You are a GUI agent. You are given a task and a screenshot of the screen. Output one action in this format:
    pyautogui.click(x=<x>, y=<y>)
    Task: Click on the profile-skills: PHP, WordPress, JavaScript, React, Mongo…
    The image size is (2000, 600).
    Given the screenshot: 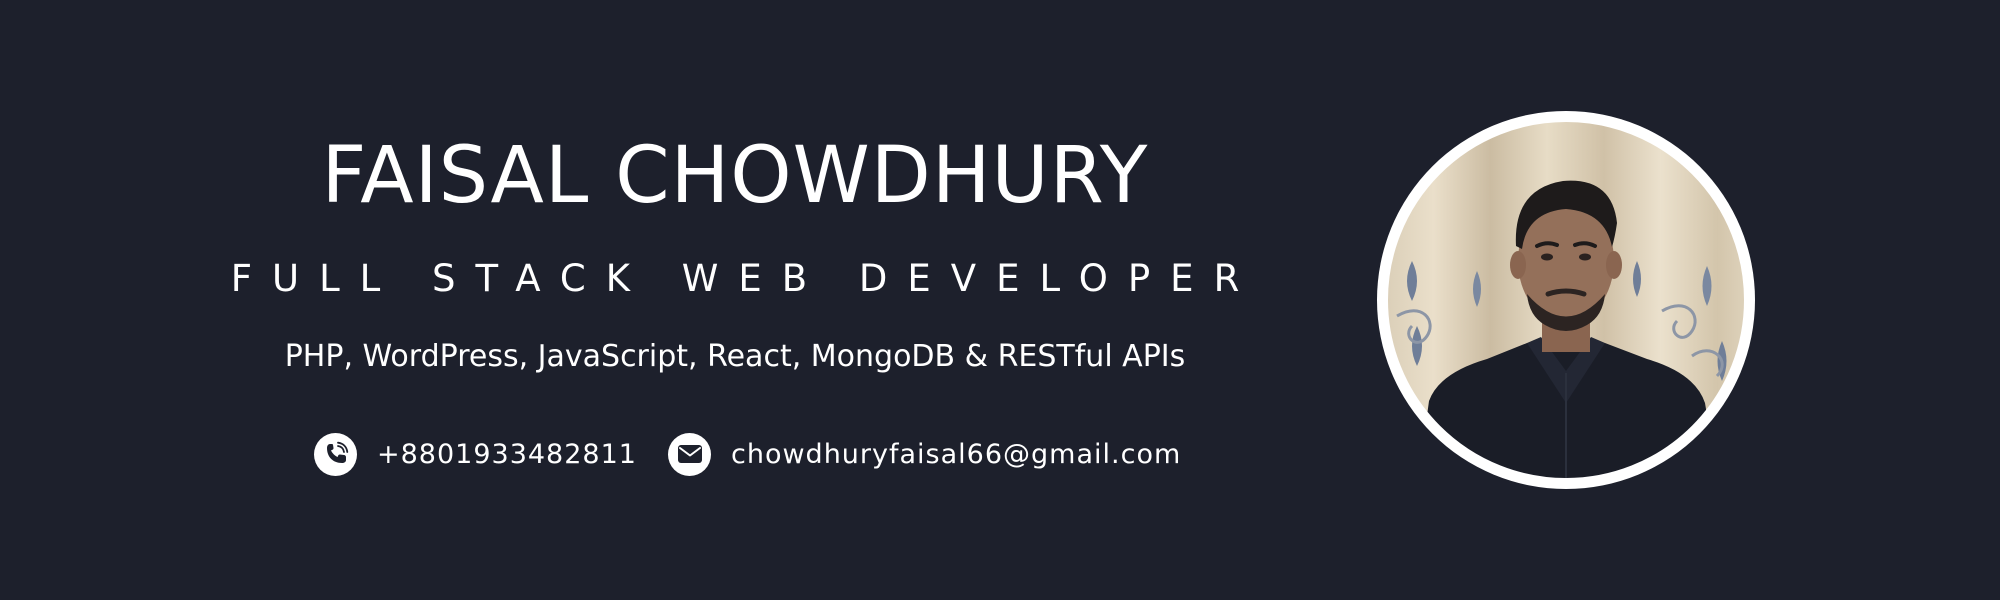 What is the action you would take?
    pyautogui.click(x=735, y=356)
    